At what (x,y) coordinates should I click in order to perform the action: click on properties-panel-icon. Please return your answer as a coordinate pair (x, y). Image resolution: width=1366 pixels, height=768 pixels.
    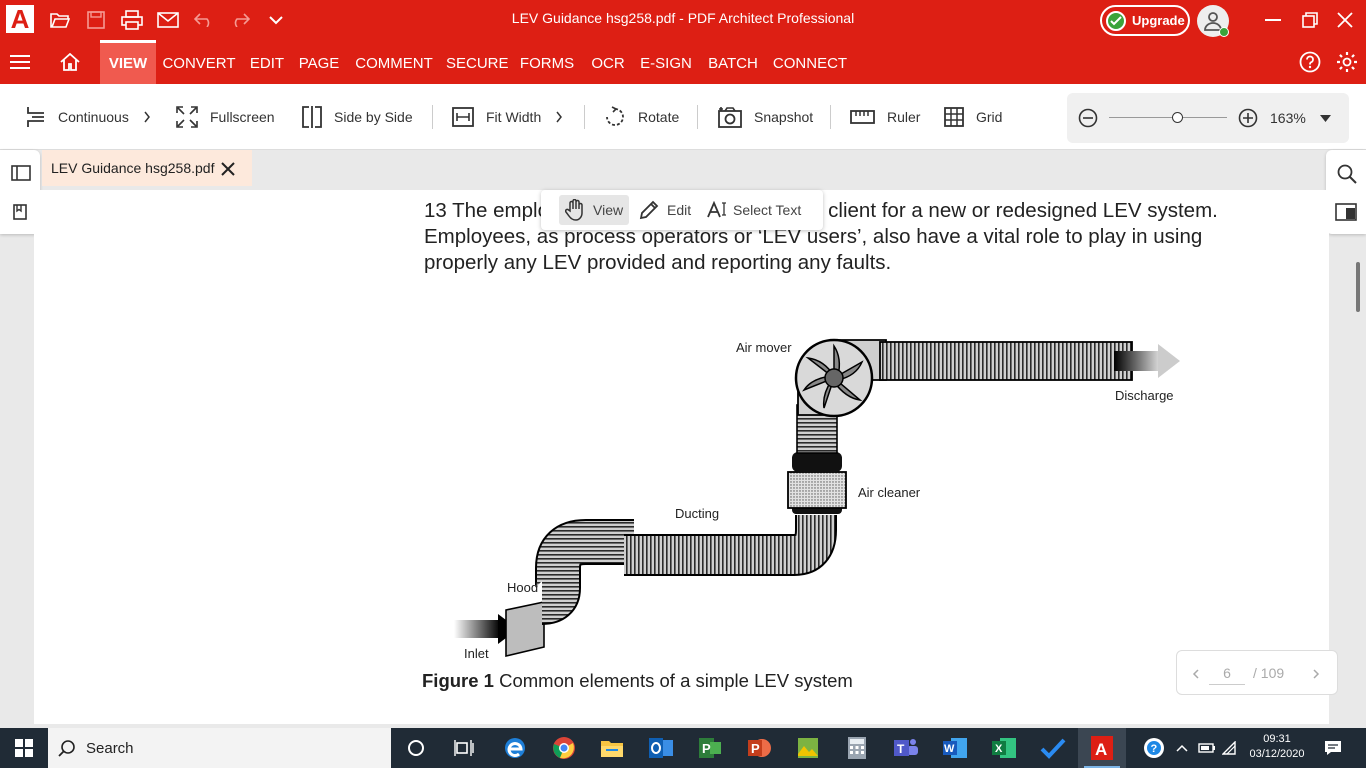
    Looking at the image, I should click on (1346, 212).